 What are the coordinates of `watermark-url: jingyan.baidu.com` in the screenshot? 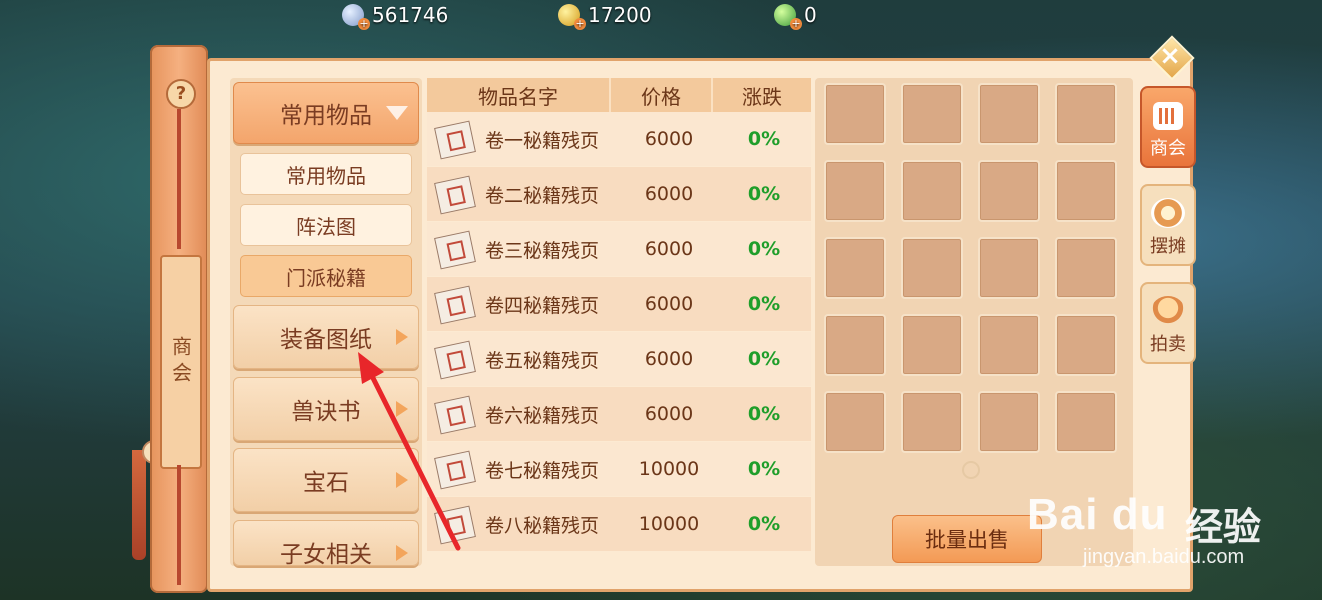 It's located at (1164, 557).